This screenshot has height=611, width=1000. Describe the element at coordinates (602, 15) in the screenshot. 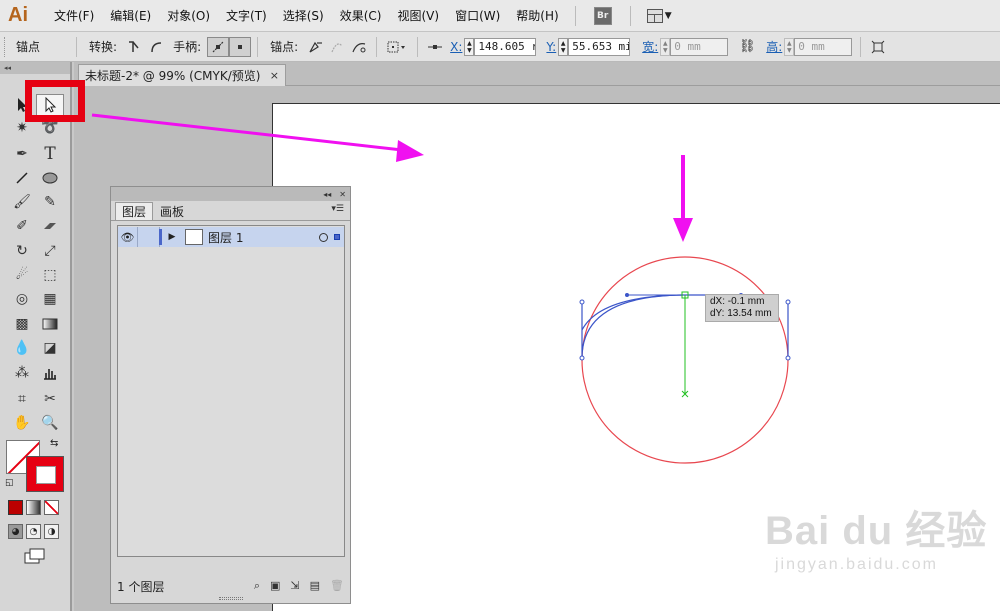

I see `bridge-button: Br` at that location.